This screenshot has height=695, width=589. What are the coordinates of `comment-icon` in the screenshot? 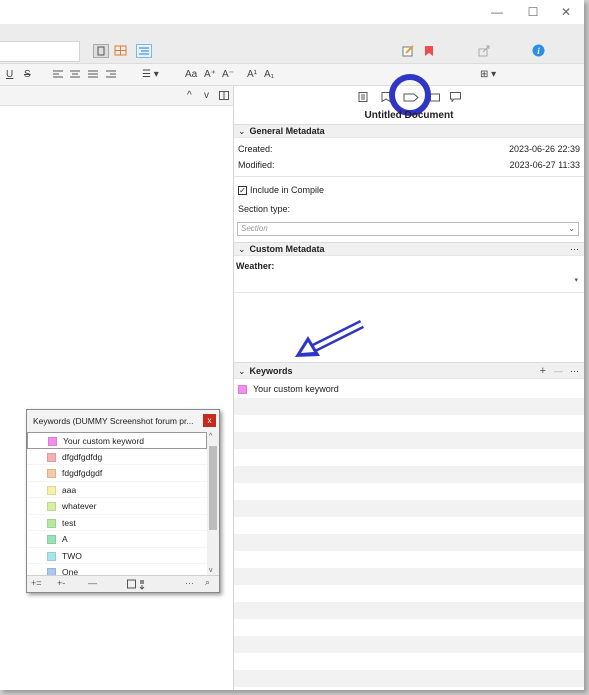 It's located at (455, 97).